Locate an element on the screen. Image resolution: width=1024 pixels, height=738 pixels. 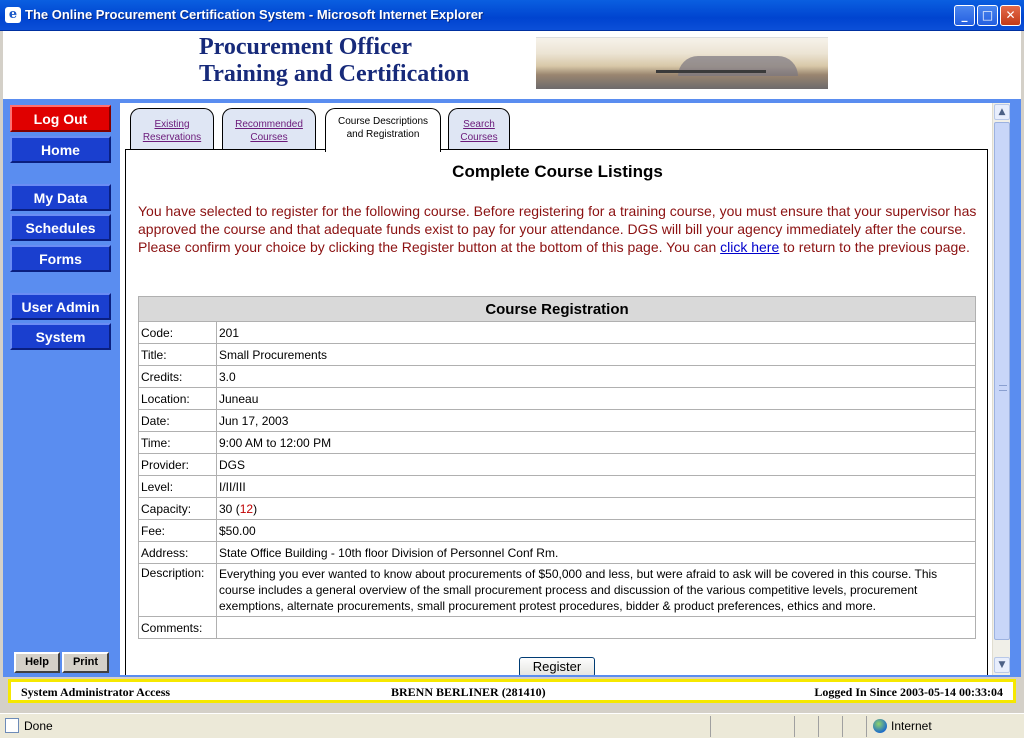
scroll-down-arrow: ▼ is located at coordinates (1002, 665).